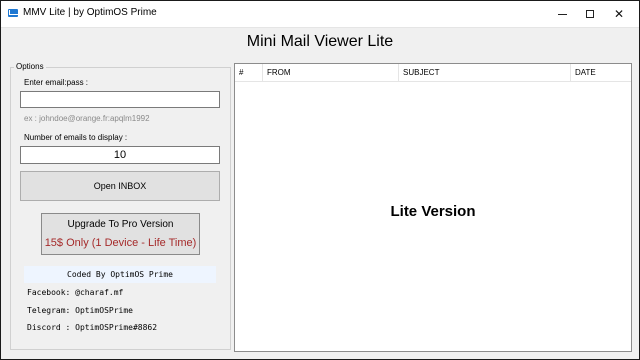 The width and height of the screenshot is (640, 360). Describe the element at coordinates (120, 224) in the screenshot. I see `upgrade-title: Upgrade To Pro Version` at that location.